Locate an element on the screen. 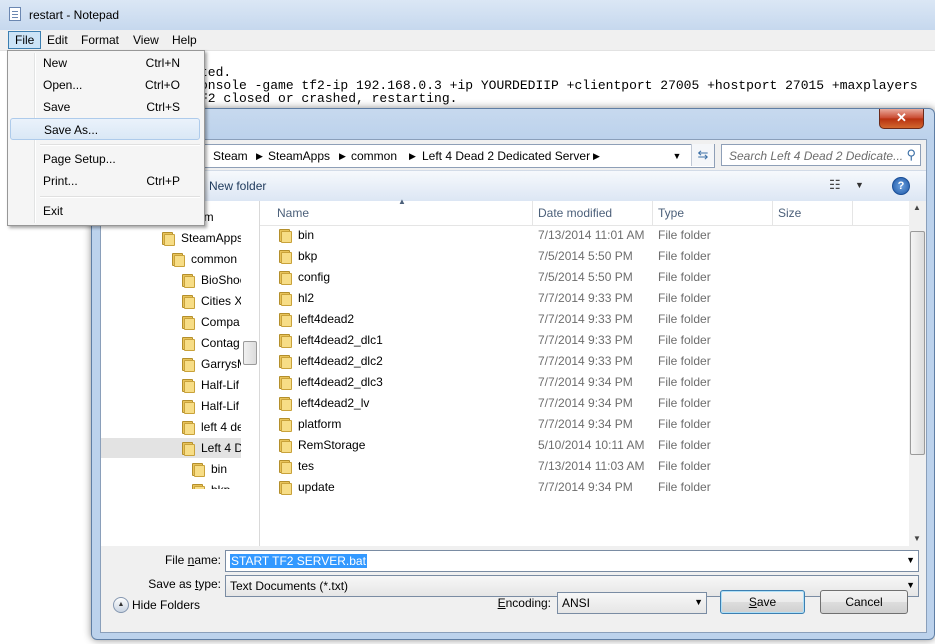 Image resolution: width=935 pixels, height=644 pixels. tree-item-bin: bin is located at coordinates (209, 469).